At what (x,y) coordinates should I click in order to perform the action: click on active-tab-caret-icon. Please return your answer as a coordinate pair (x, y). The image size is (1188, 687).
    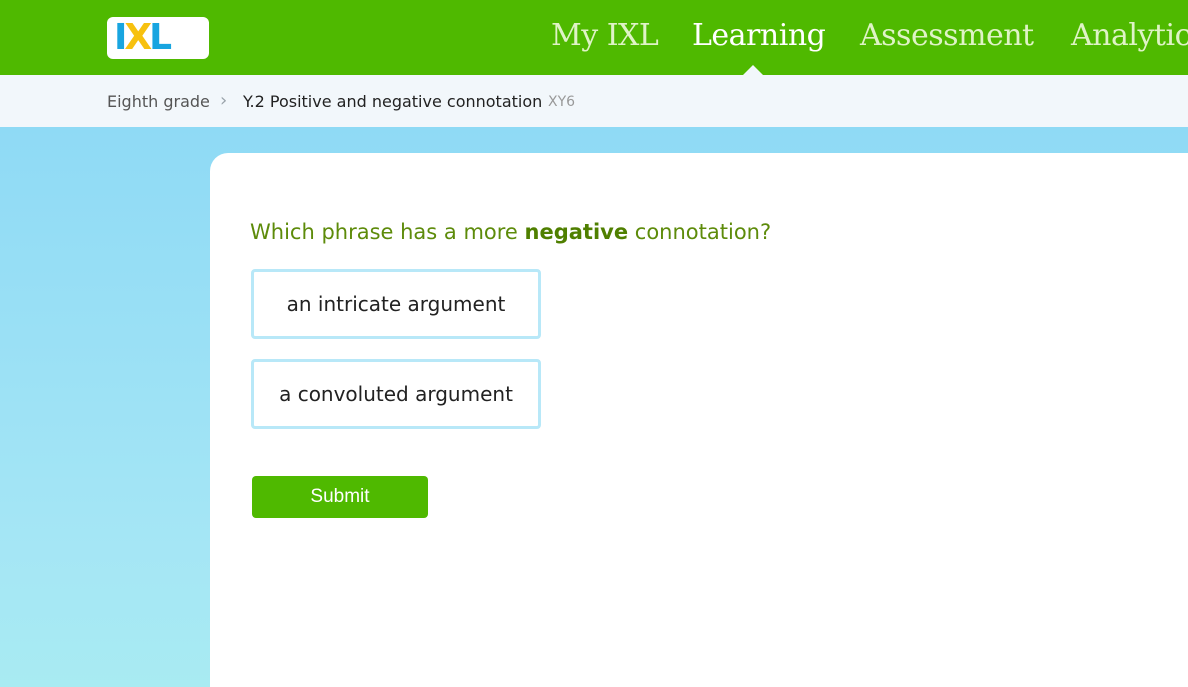
    Looking at the image, I should click on (753, 70).